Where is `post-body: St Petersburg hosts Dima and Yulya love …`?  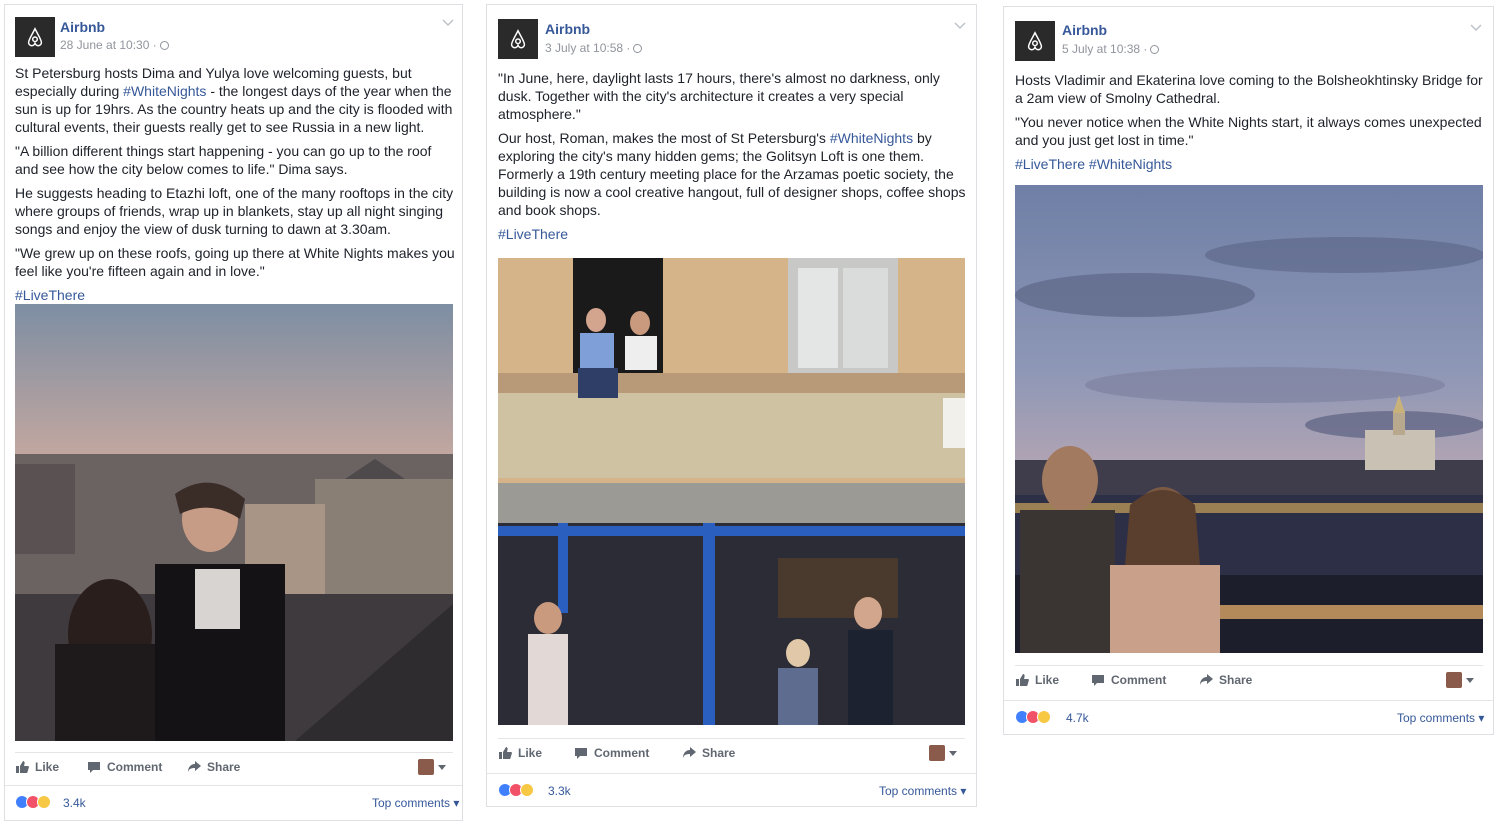
post-body: St Petersburg hosts Dima and Yulya love … is located at coordinates (235, 187).